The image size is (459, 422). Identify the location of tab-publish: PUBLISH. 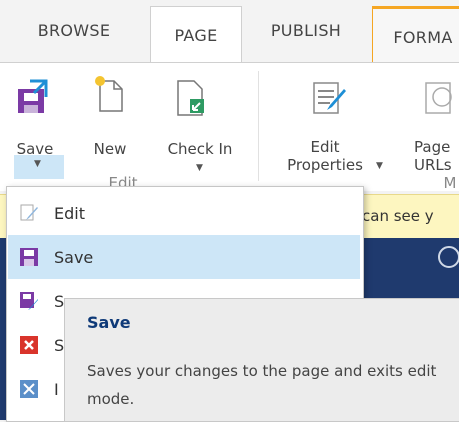
(306, 30).